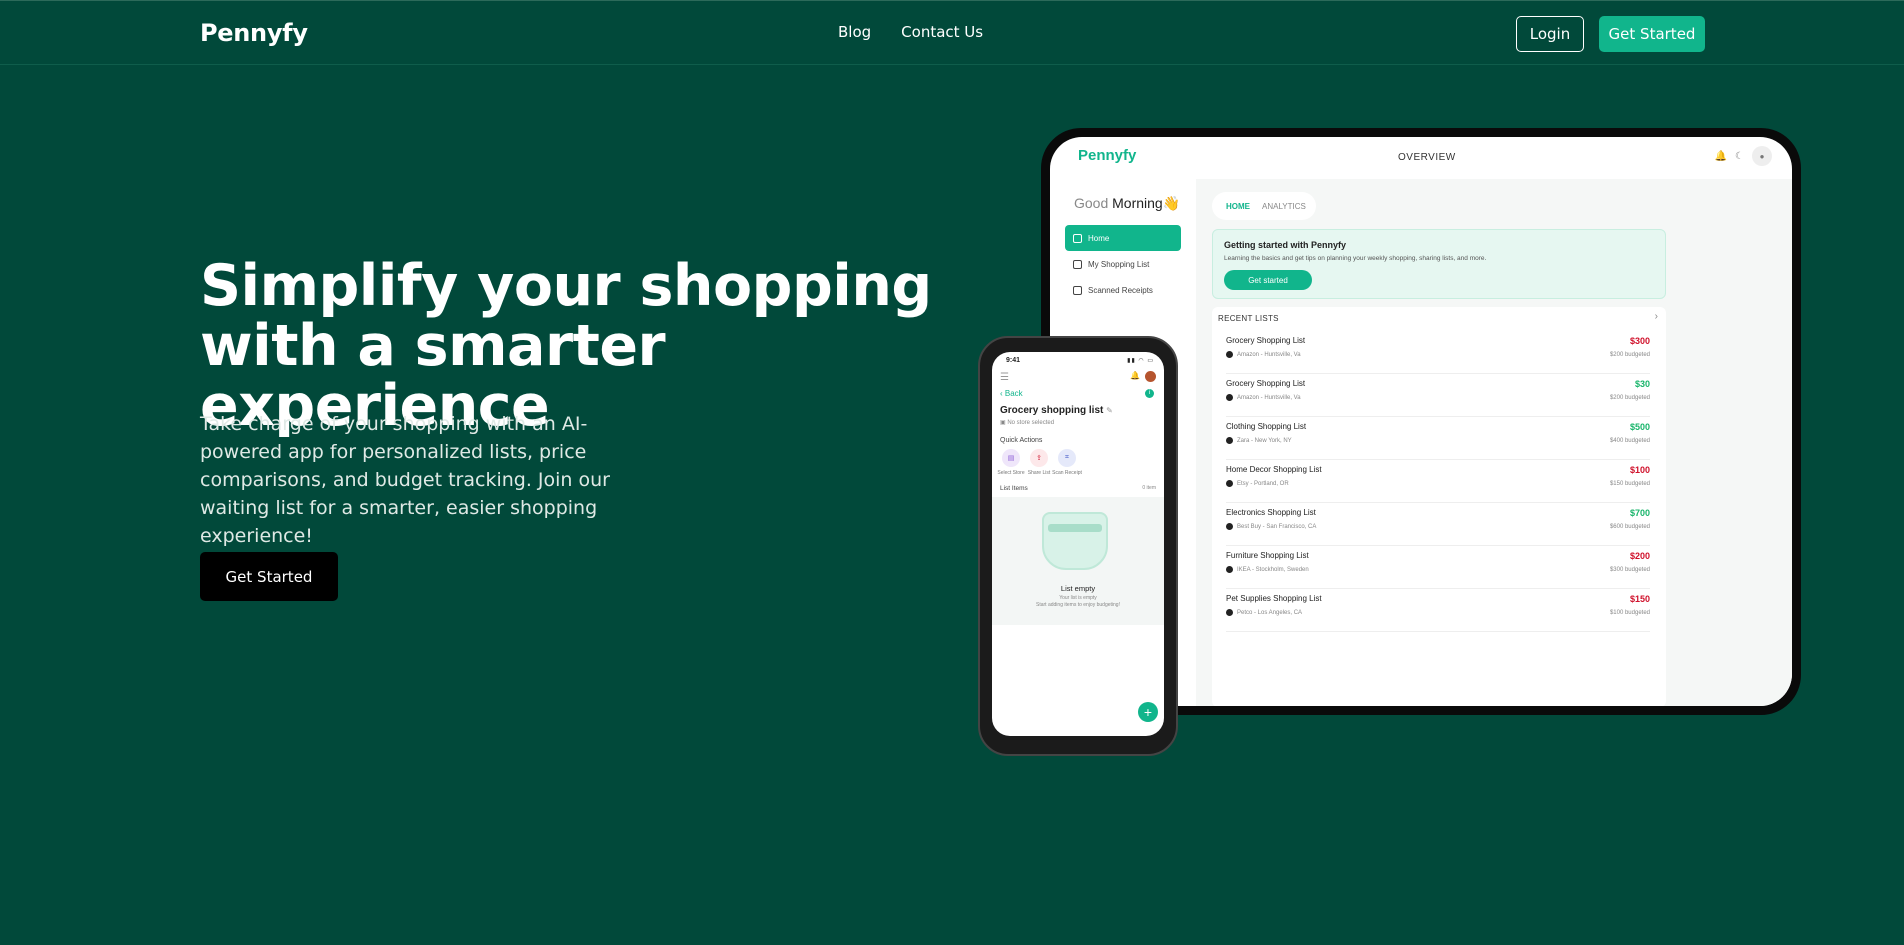 This screenshot has height=945, width=1904. What do you see at coordinates (1011, 458) in the screenshot?
I see `store-icon: ▤` at bounding box center [1011, 458].